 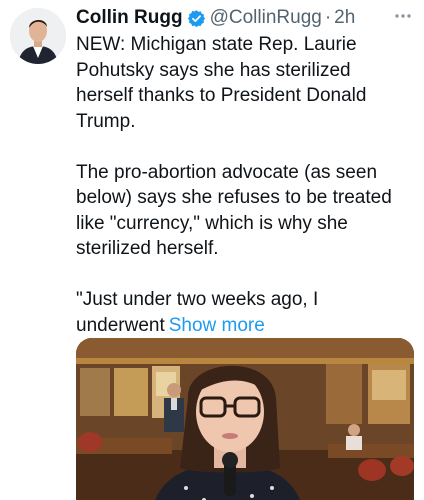 I want to click on text-line: Pohutsky says she has sterilized, so click(x=213, y=70).